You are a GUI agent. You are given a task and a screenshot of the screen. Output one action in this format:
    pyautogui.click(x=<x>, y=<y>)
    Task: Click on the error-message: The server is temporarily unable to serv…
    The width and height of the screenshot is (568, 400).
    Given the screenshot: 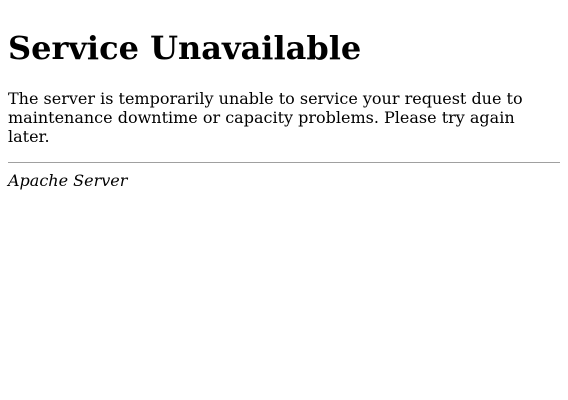 What is the action you would take?
    pyautogui.click(x=265, y=117)
    